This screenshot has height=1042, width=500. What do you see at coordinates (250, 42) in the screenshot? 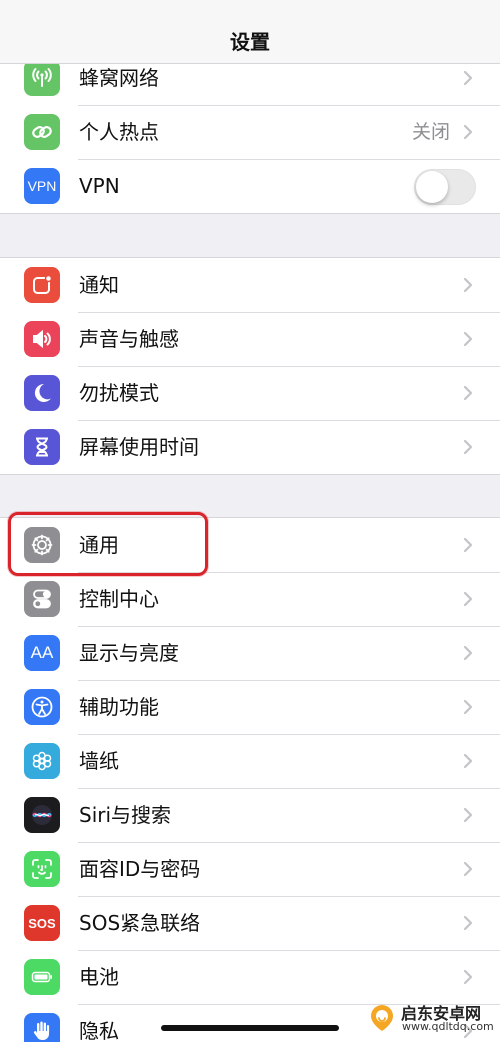
I see `page-title: 设置` at bounding box center [250, 42].